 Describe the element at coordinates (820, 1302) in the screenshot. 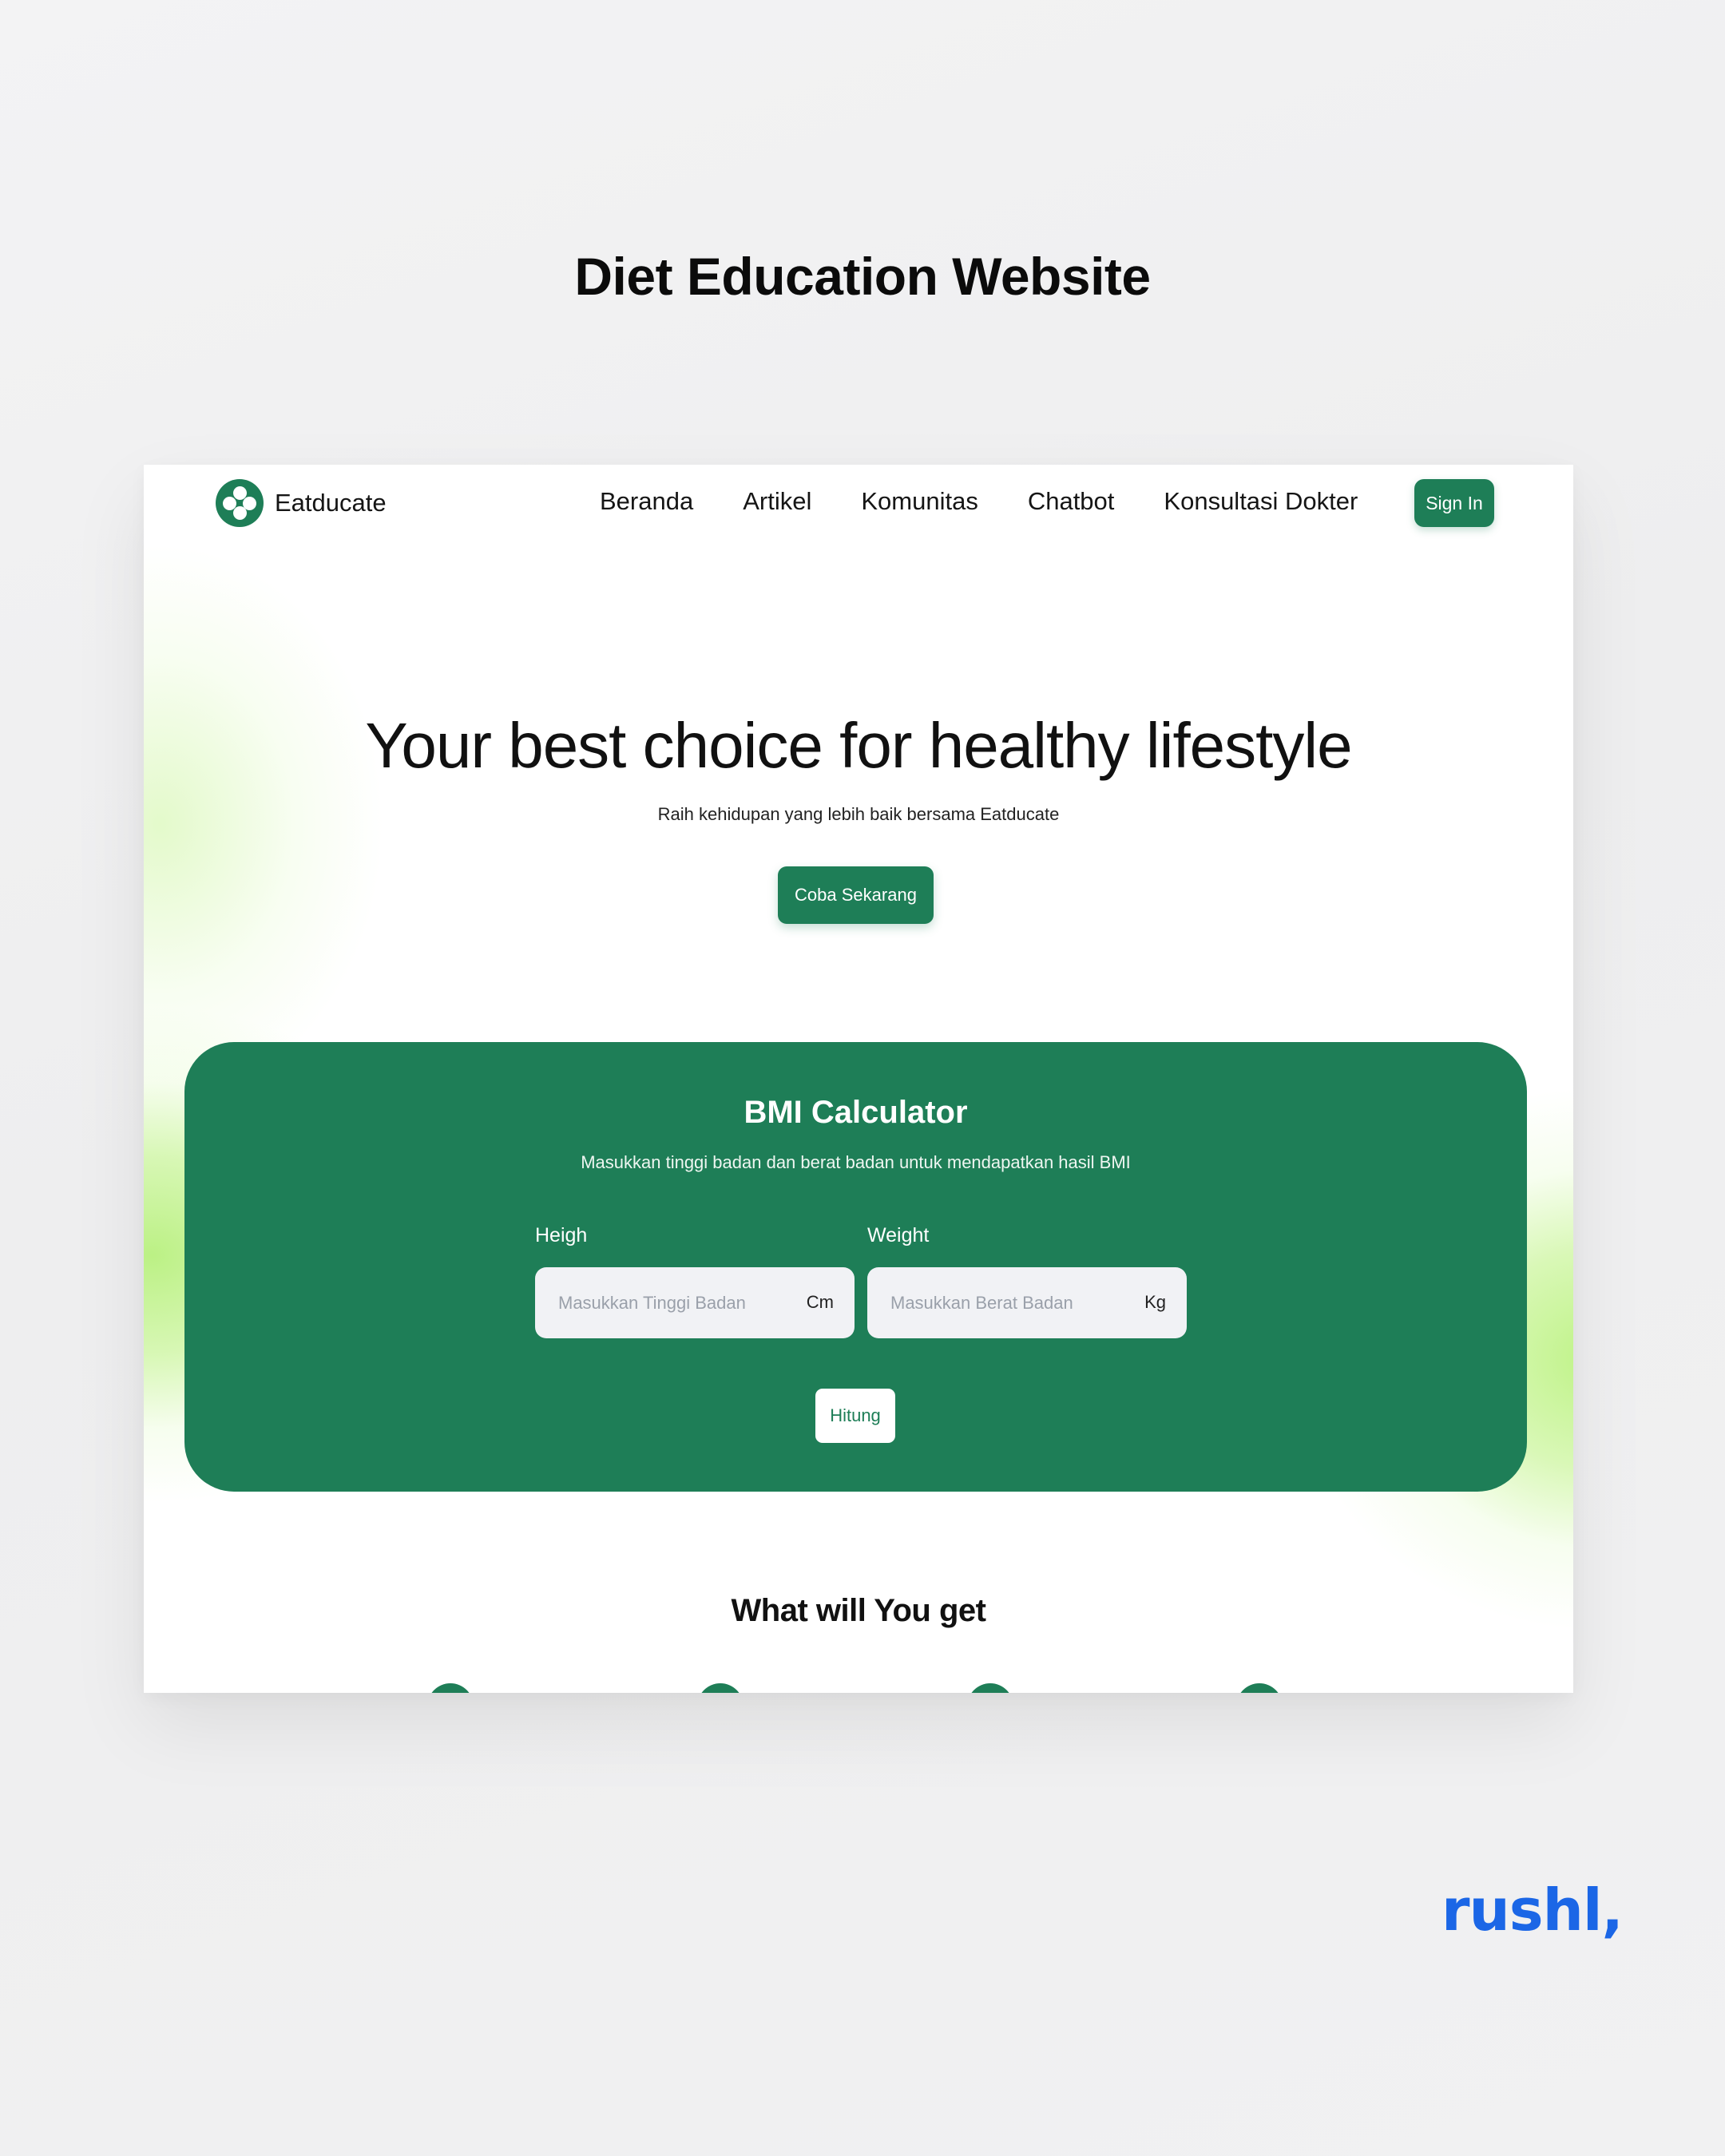

I see `height-unit: Cm` at that location.